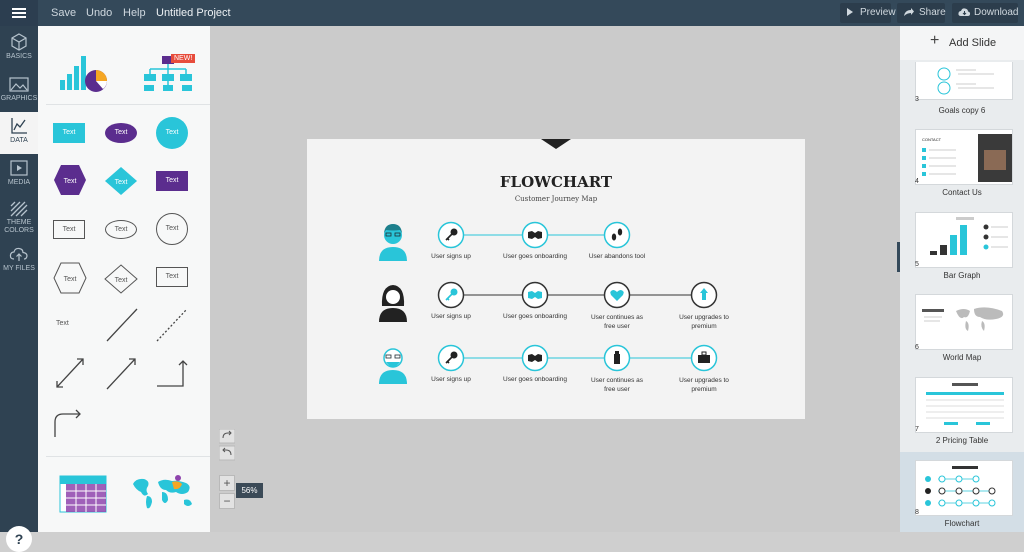 The height and width of the screenshot is (552, 1024). Describe the element at coordinates (19, 209) in the screenshot. I see `stripes-icon` at that location.